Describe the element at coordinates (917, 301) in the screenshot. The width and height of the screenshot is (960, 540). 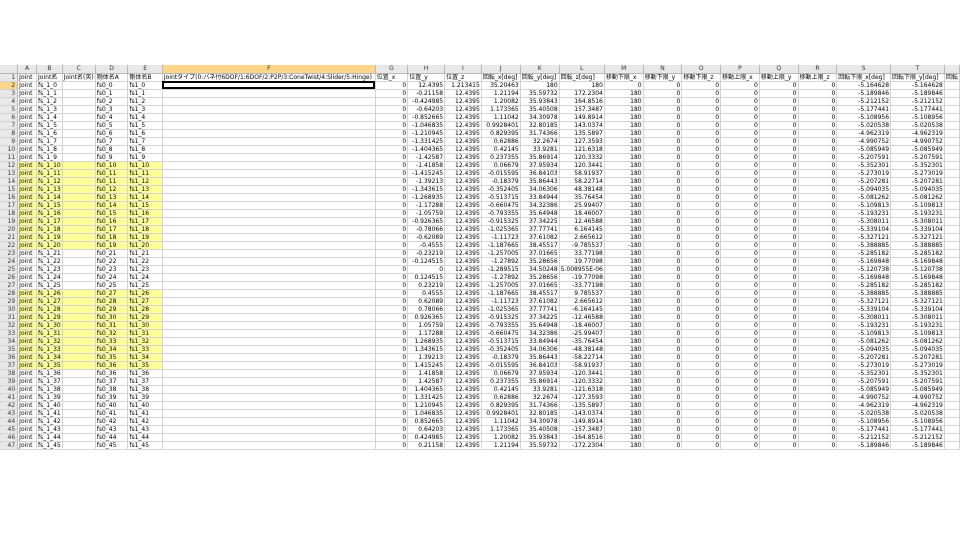
I see `cell: -5.327121` at that location.